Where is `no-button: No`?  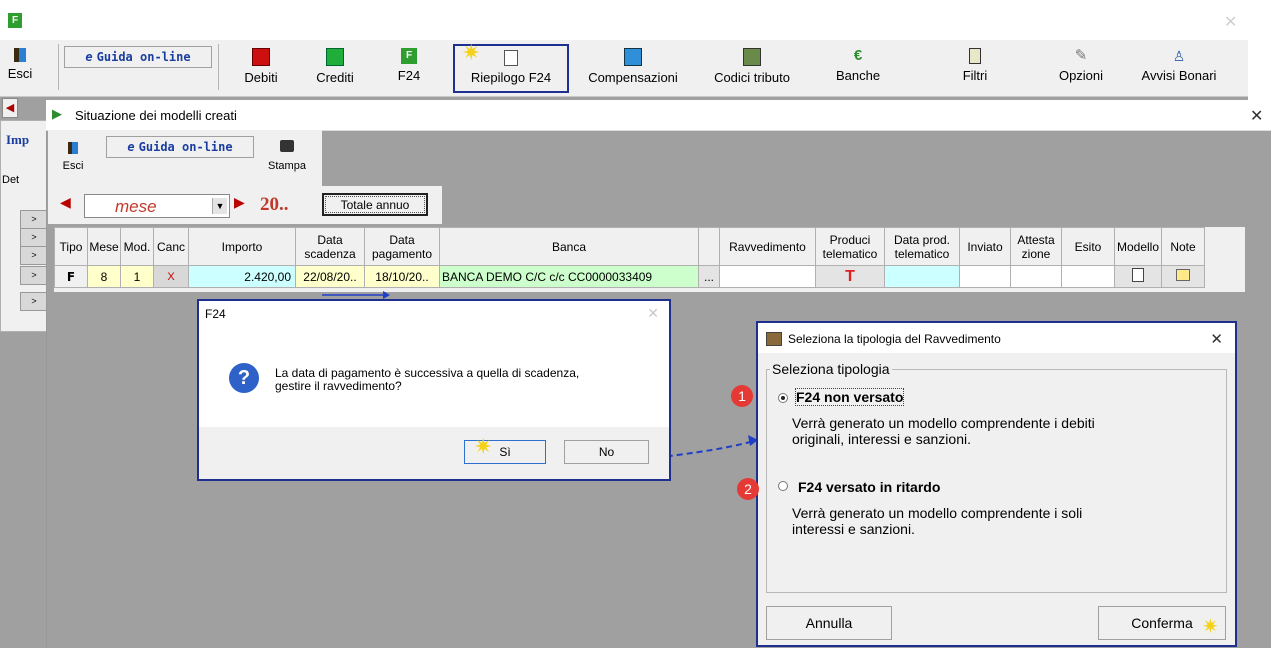 no-button: No is located at coordinates (606, 452).